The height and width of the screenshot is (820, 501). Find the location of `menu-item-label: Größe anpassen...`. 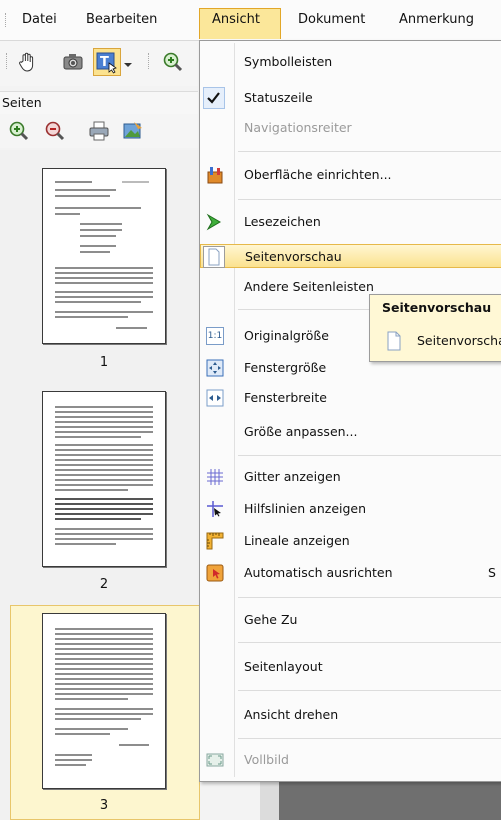

menu-item-label: Größe anpassen... is located at coordinates (301, 431).